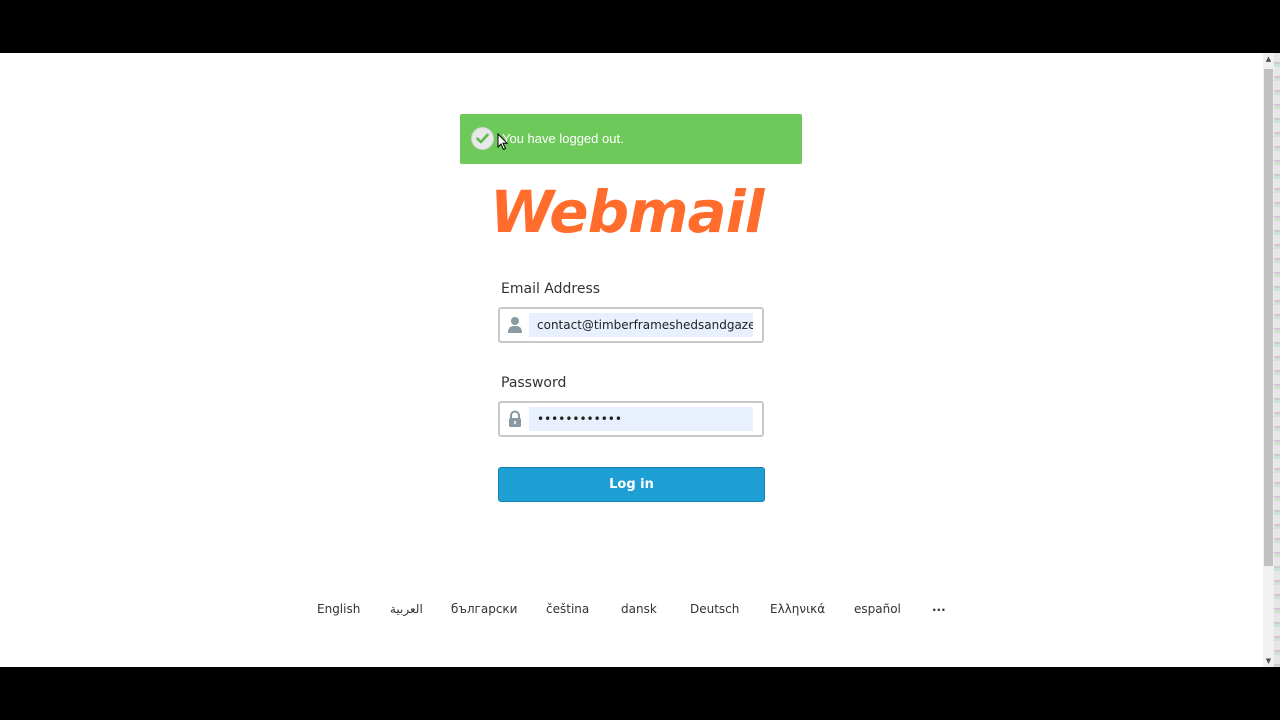  I want to click on email-label: Email Address, so click(551, 289).